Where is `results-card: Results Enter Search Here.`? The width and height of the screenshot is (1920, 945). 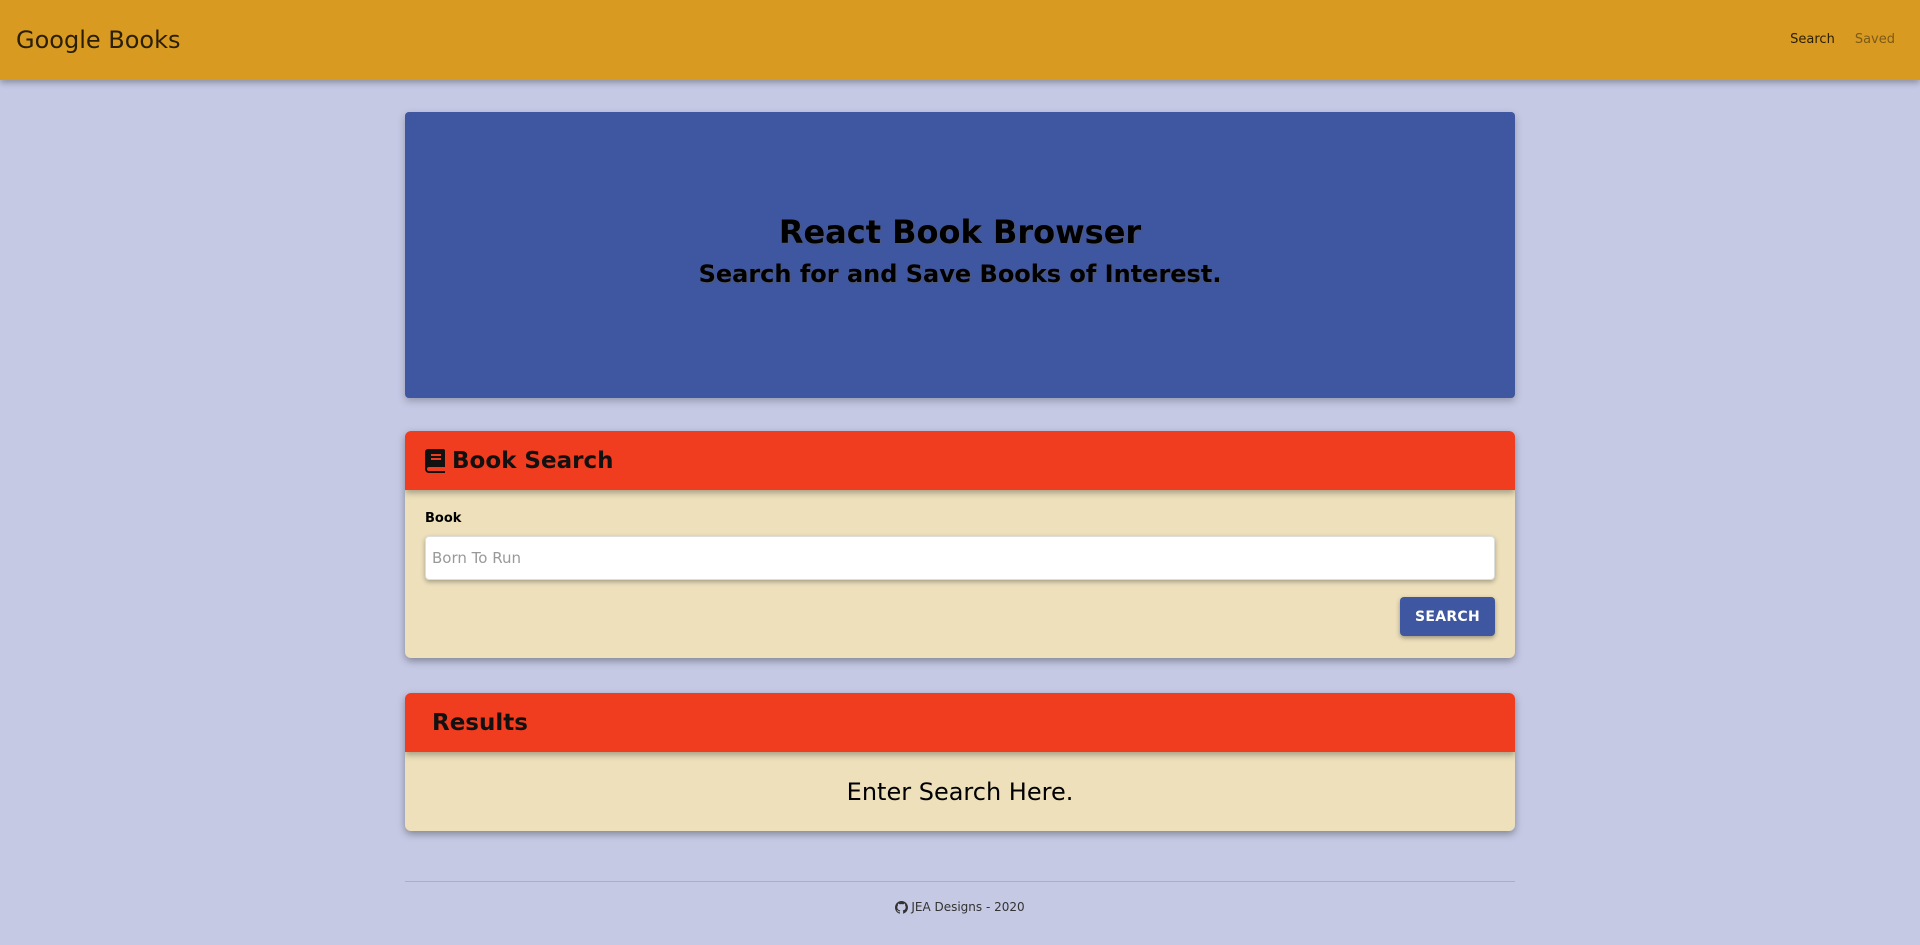 results-card: Results Enter Search Here. is located at coordinates (960, 762).